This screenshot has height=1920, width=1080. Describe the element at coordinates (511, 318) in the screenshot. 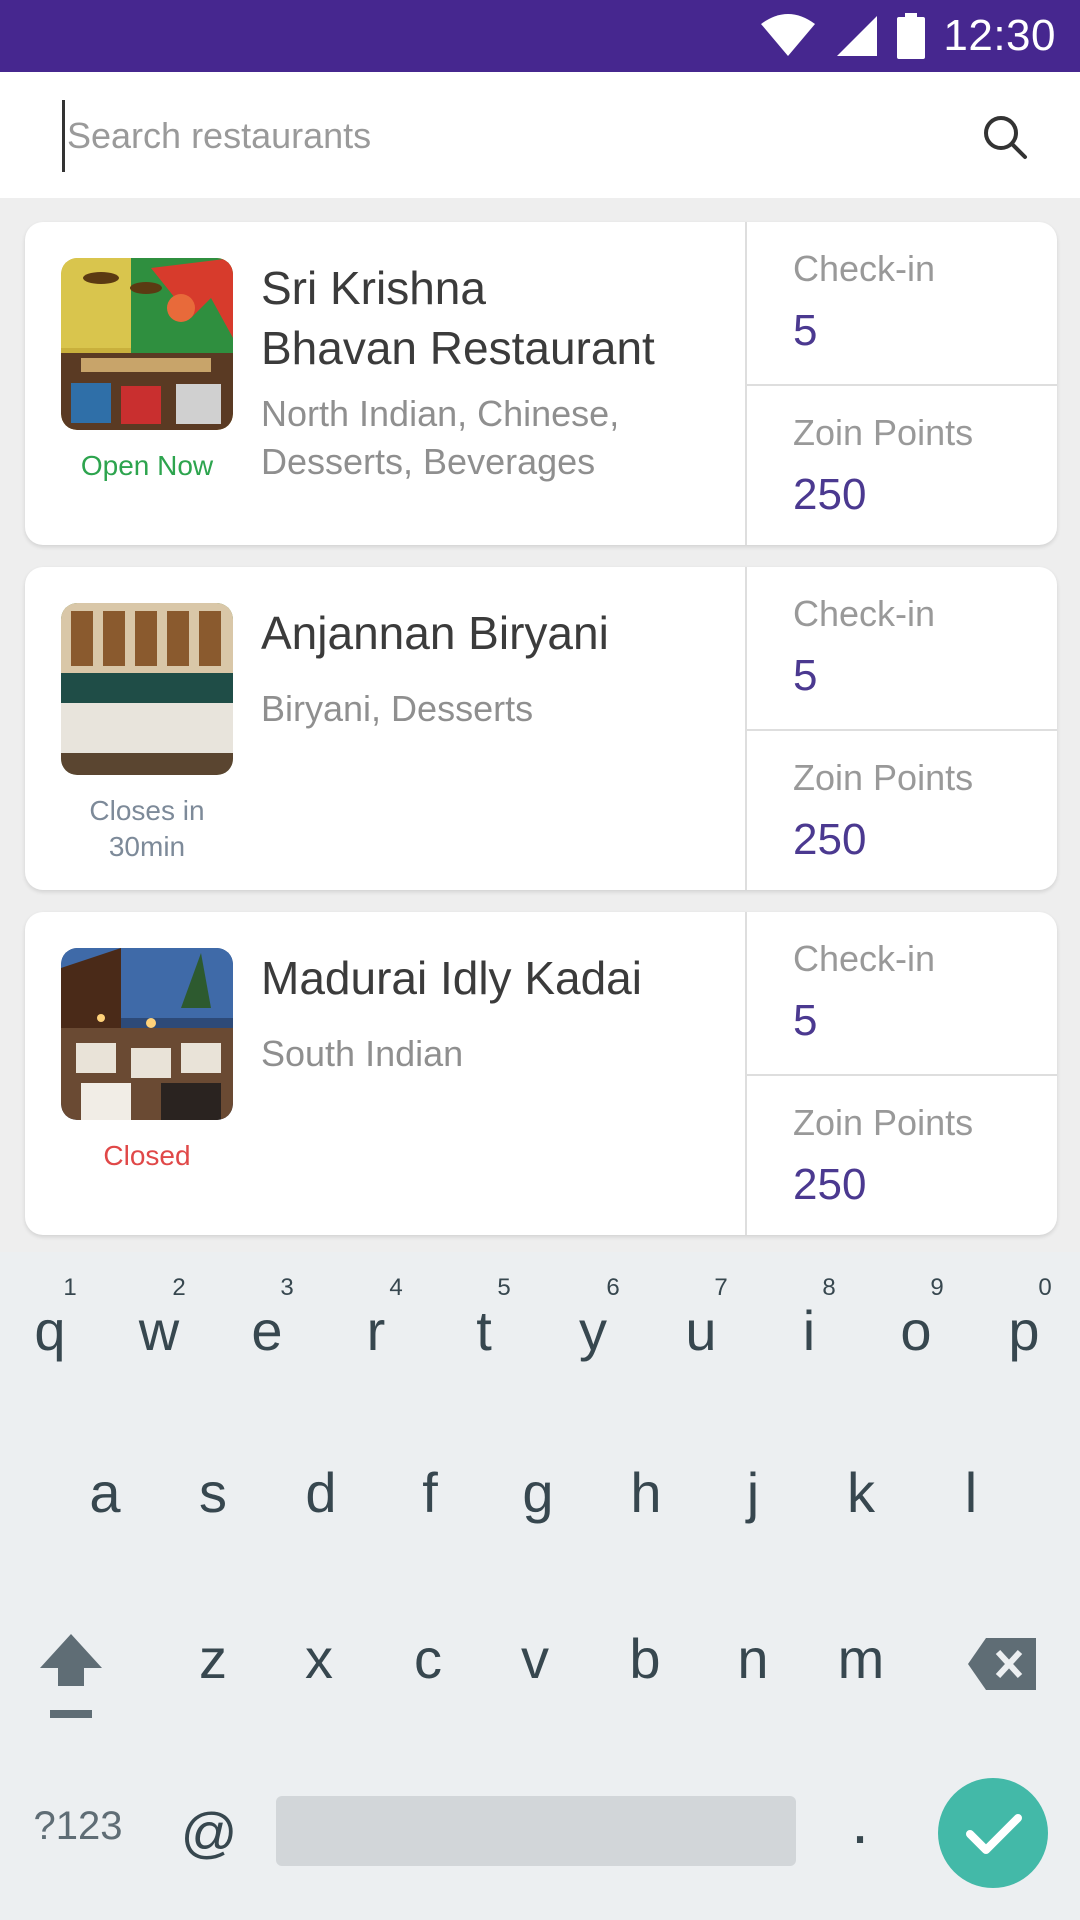

I see `restaurant-name: Sri Krishna Bhavan Restaurant` at that location.